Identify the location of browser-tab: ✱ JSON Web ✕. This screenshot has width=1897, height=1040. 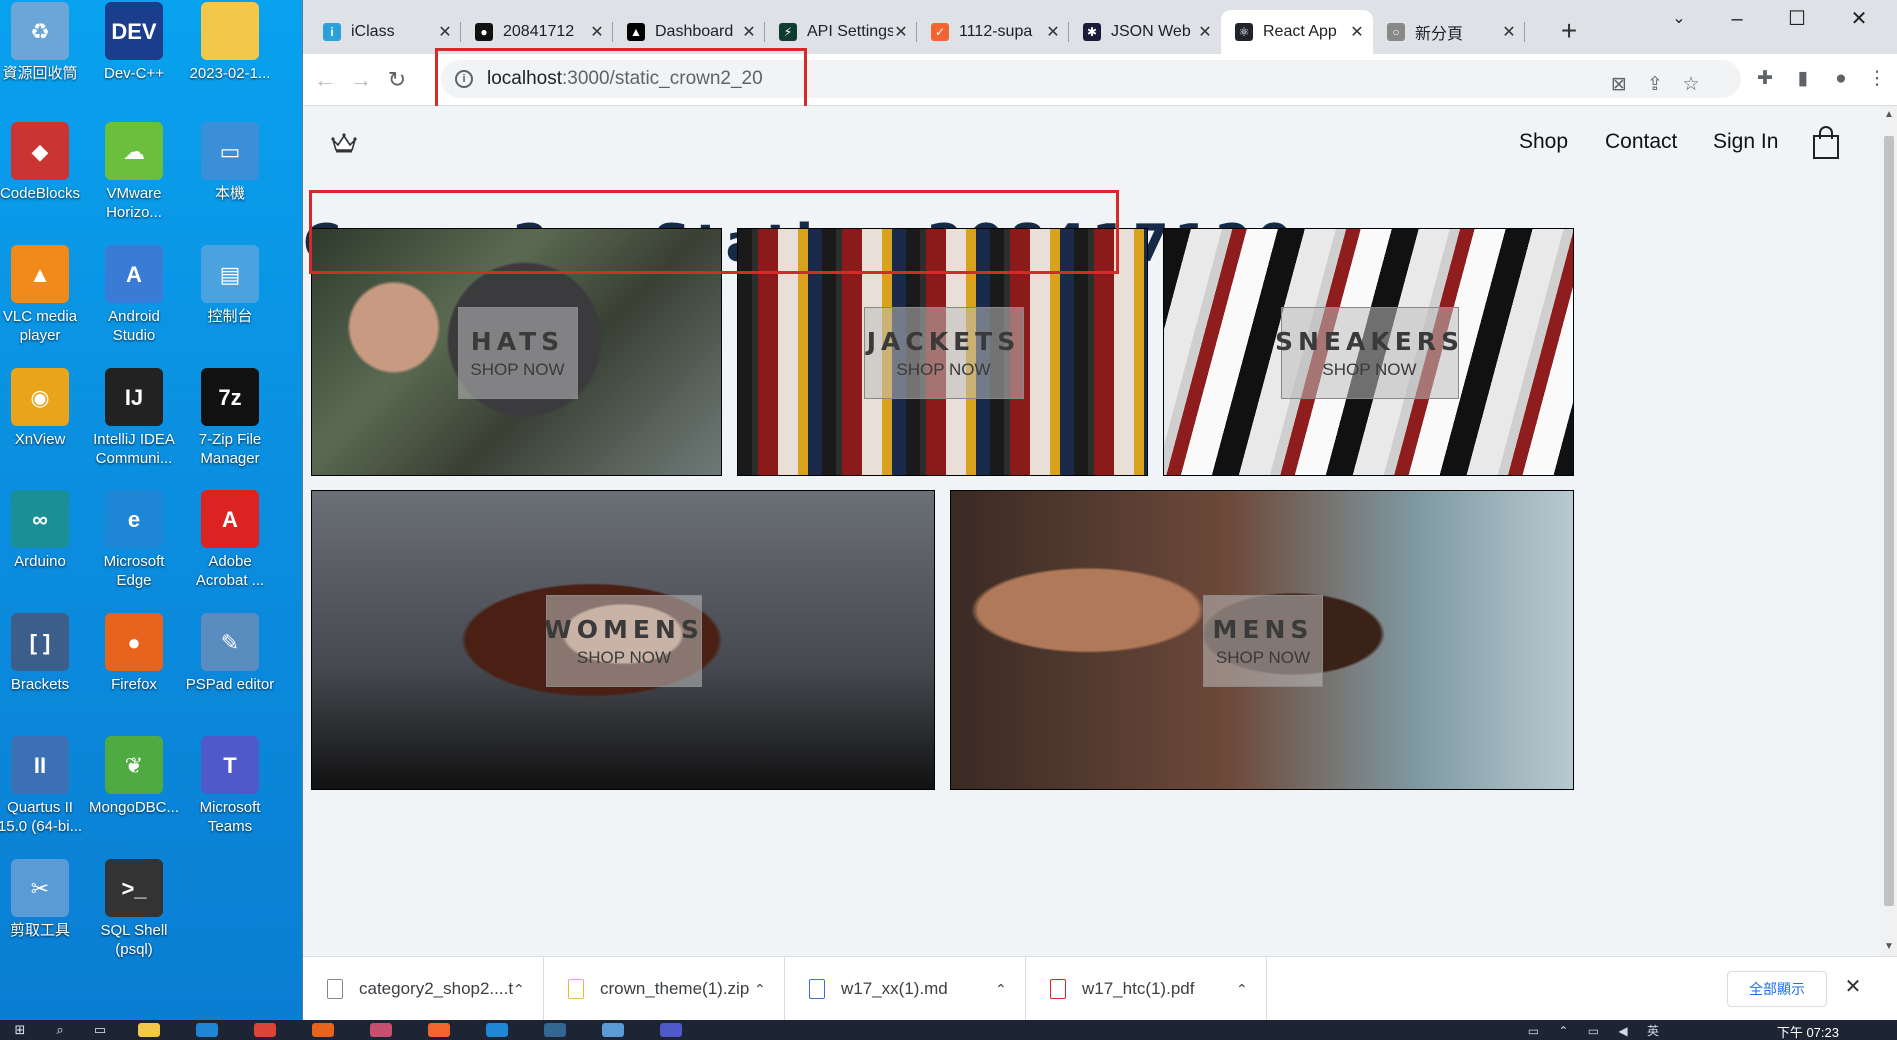
(1145, 32).